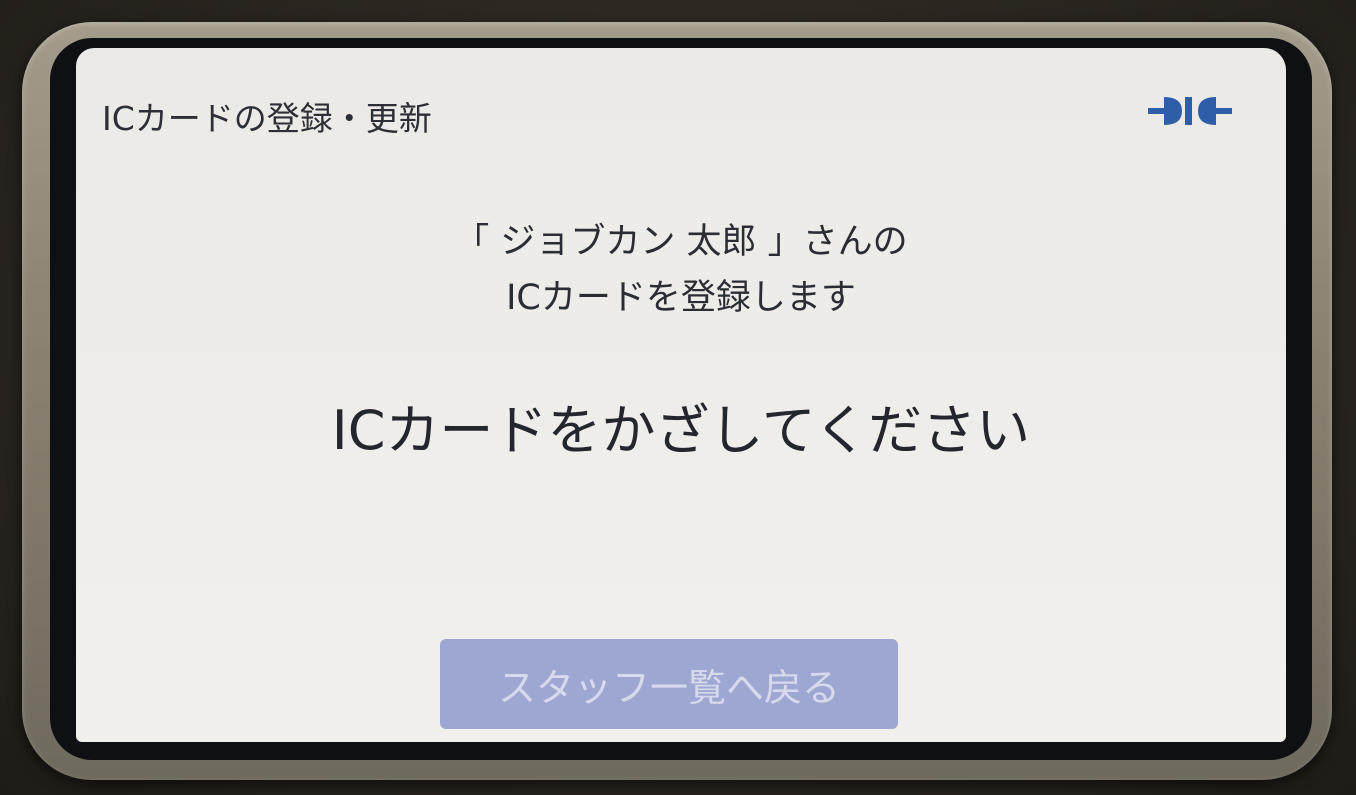 This screenshot has height=795, width=1356. Describe the element at coordinates (1190, 111) in the screenshot. I see `connection-plug-icon` at that location.